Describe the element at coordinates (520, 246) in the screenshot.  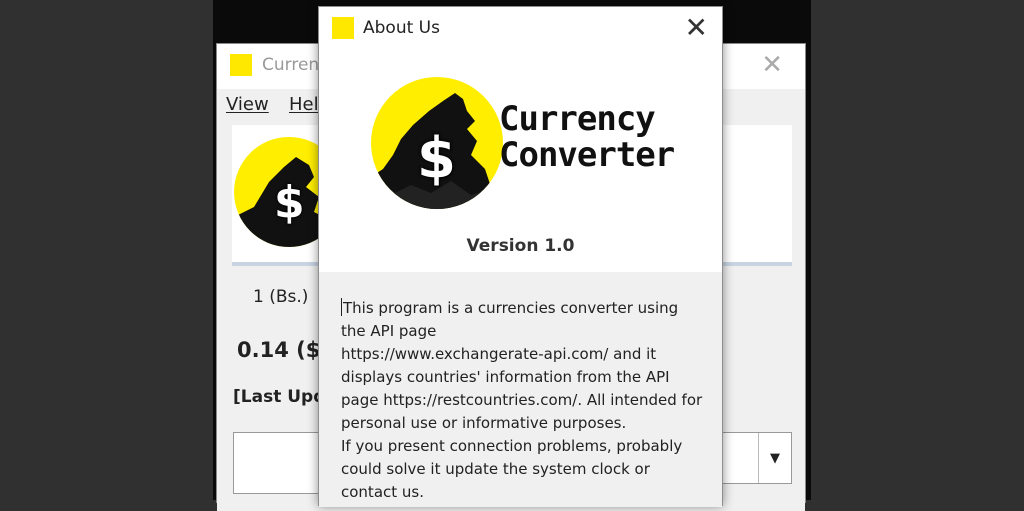
I see `version-label: Version 1.0` at that location.